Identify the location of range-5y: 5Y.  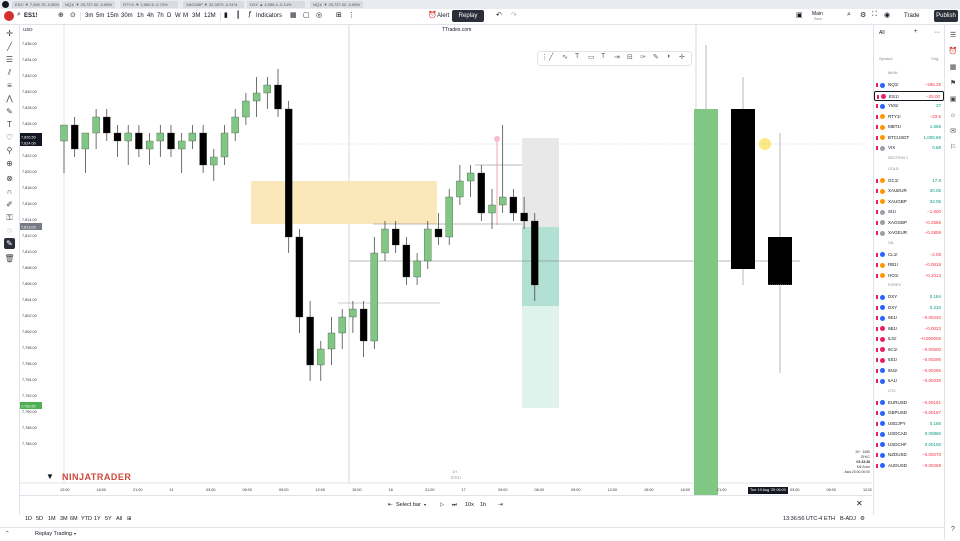
(108, 519).